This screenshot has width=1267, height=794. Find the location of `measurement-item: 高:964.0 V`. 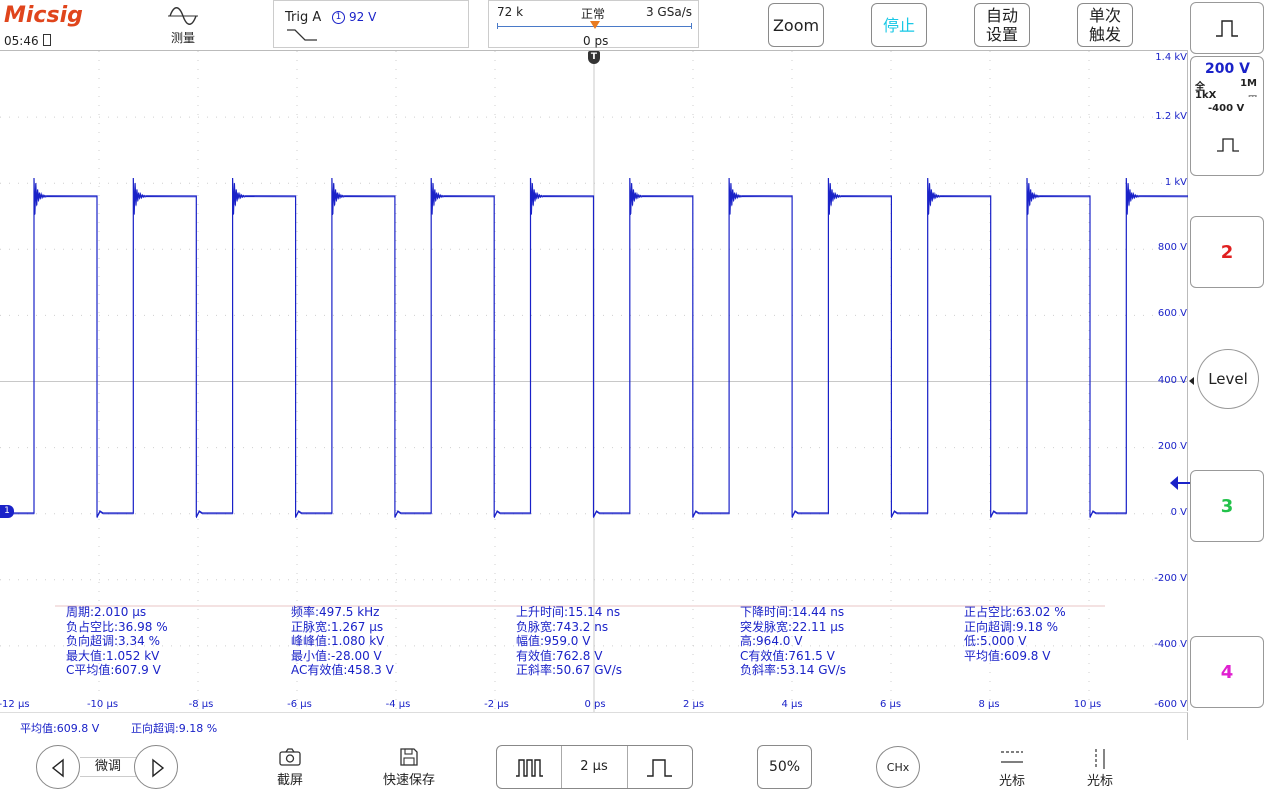

measurement-item: 高:964.0 V is located at coordinates (771, 641).